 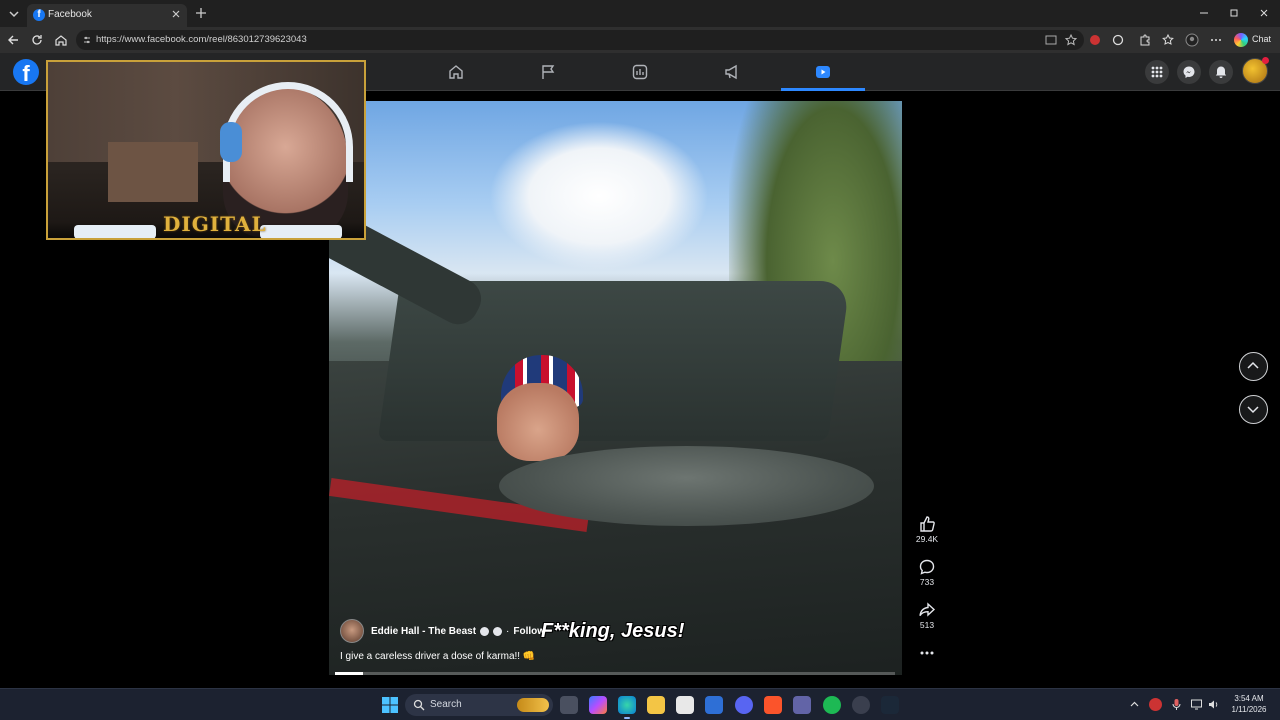 What do you see at coordinates (1255, 70) in the screenshot?
I see `profile-avatar` at bounding box center [1255, 70].